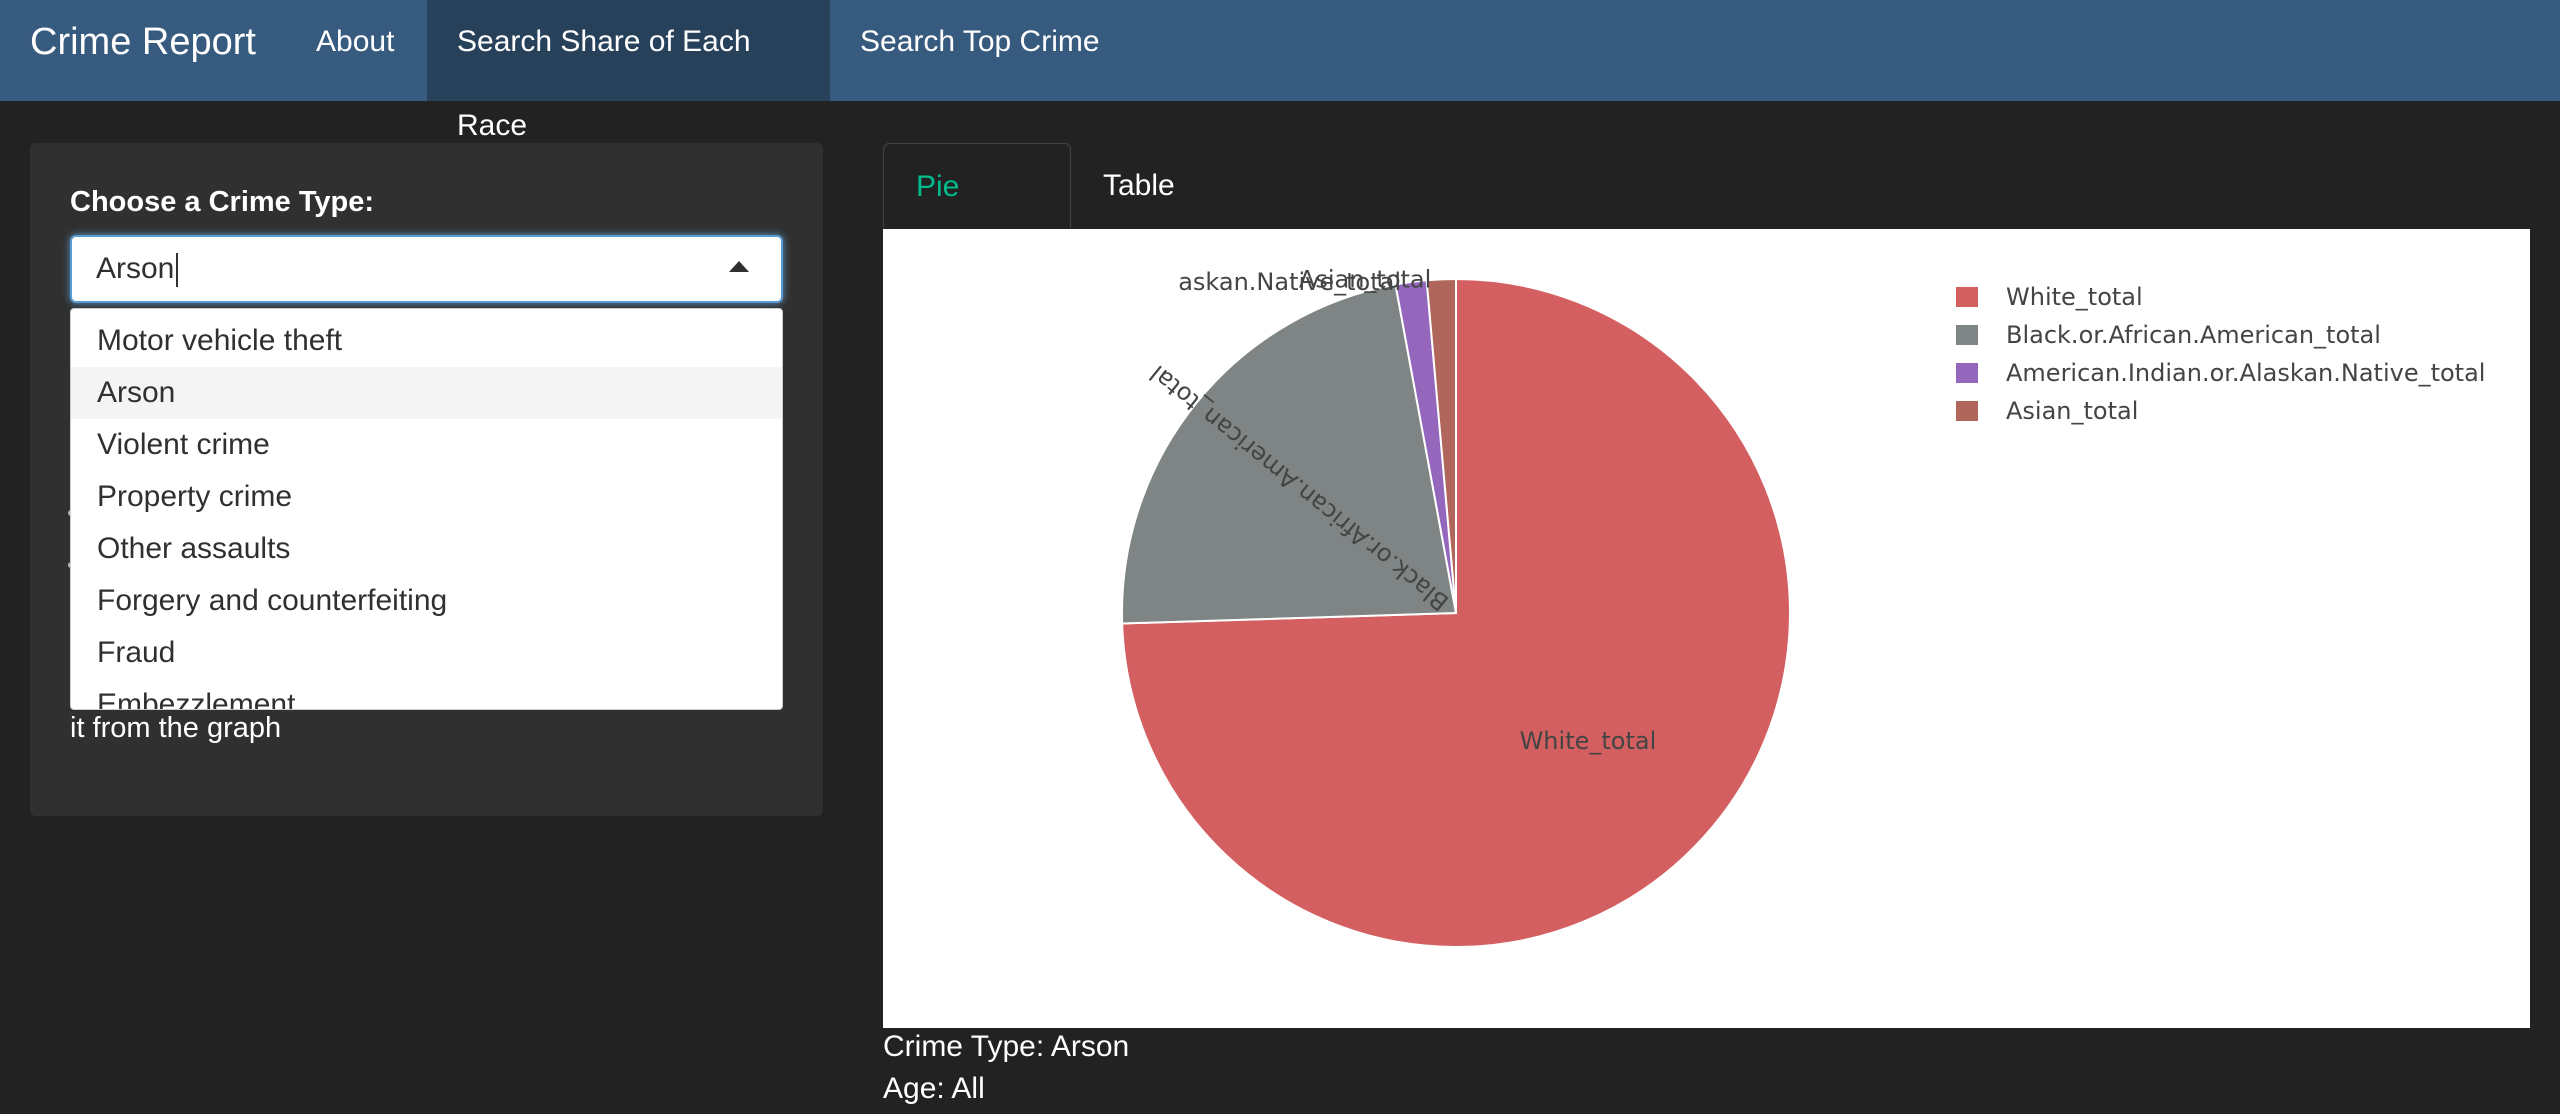 Image resolution: width=2560 pixels, height=1114 pixels. I want to click on tab-table: Table, so click(1139, 185).